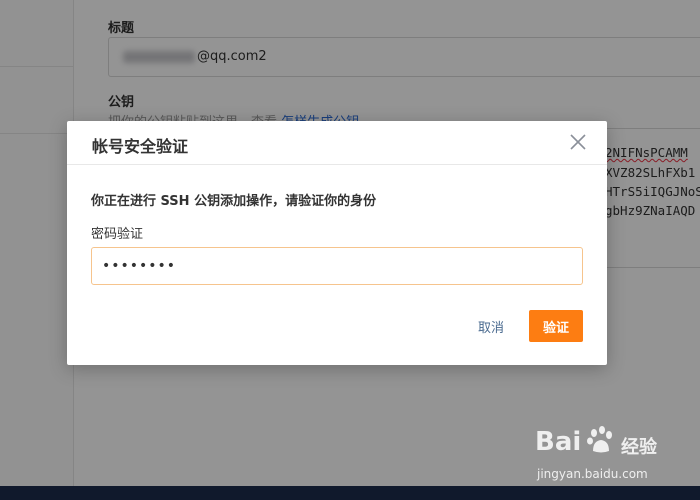  What do you see at coordinates (491, 326) in the screenshot?
I see `cancel-button: 取消` at bounding box center [491, 326].